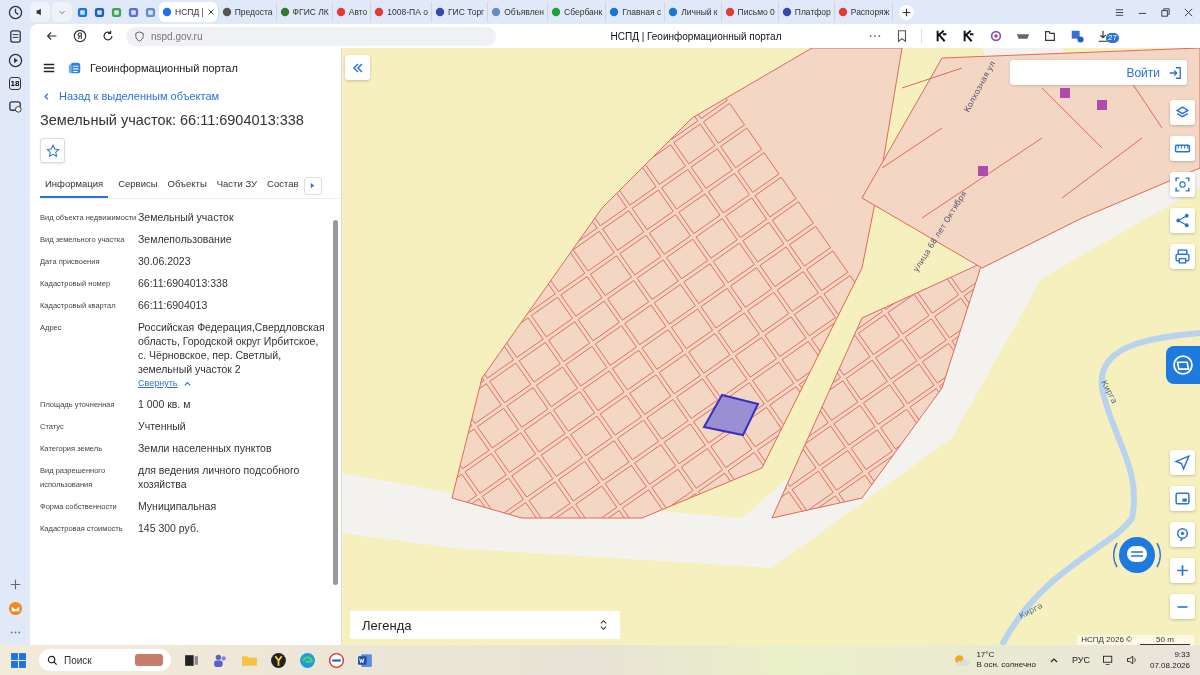  What do you see at coordinates (1169, 665) in the screenshot?
I see `clock-date: 07.08.2026` at bounding box center [1169, 665].